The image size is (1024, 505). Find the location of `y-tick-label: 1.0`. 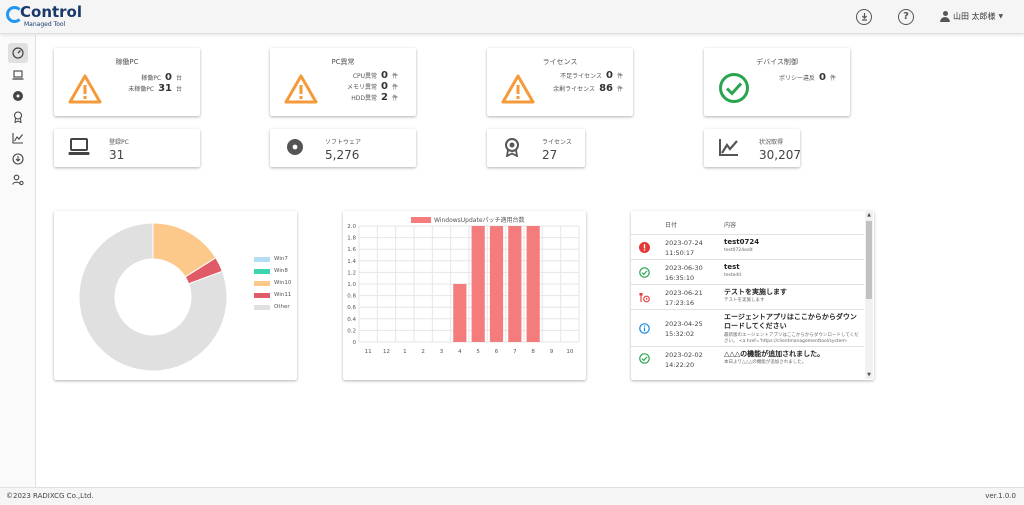

y-tick-label: 1.0 is located at coordinates (351, 285).